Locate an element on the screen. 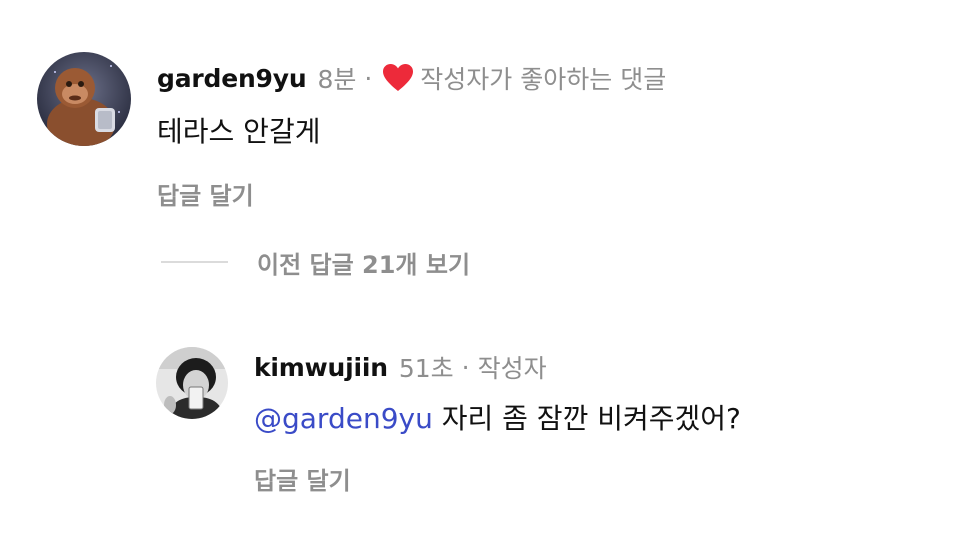 The height and width of the screenshot is (533, 955). reply-timestamp: 51초 is located at coordinates (426, 368).